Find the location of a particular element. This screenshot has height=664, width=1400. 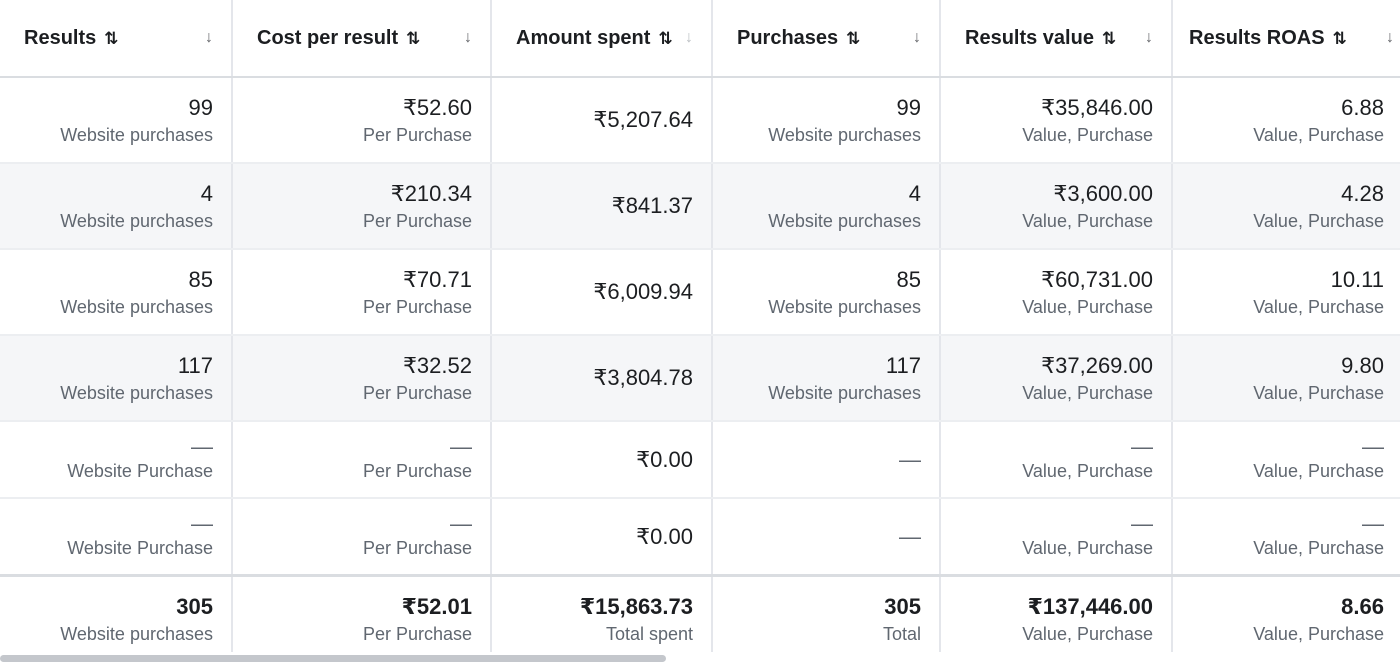

purchases-value: 85 is located at coordinates (908, 279).